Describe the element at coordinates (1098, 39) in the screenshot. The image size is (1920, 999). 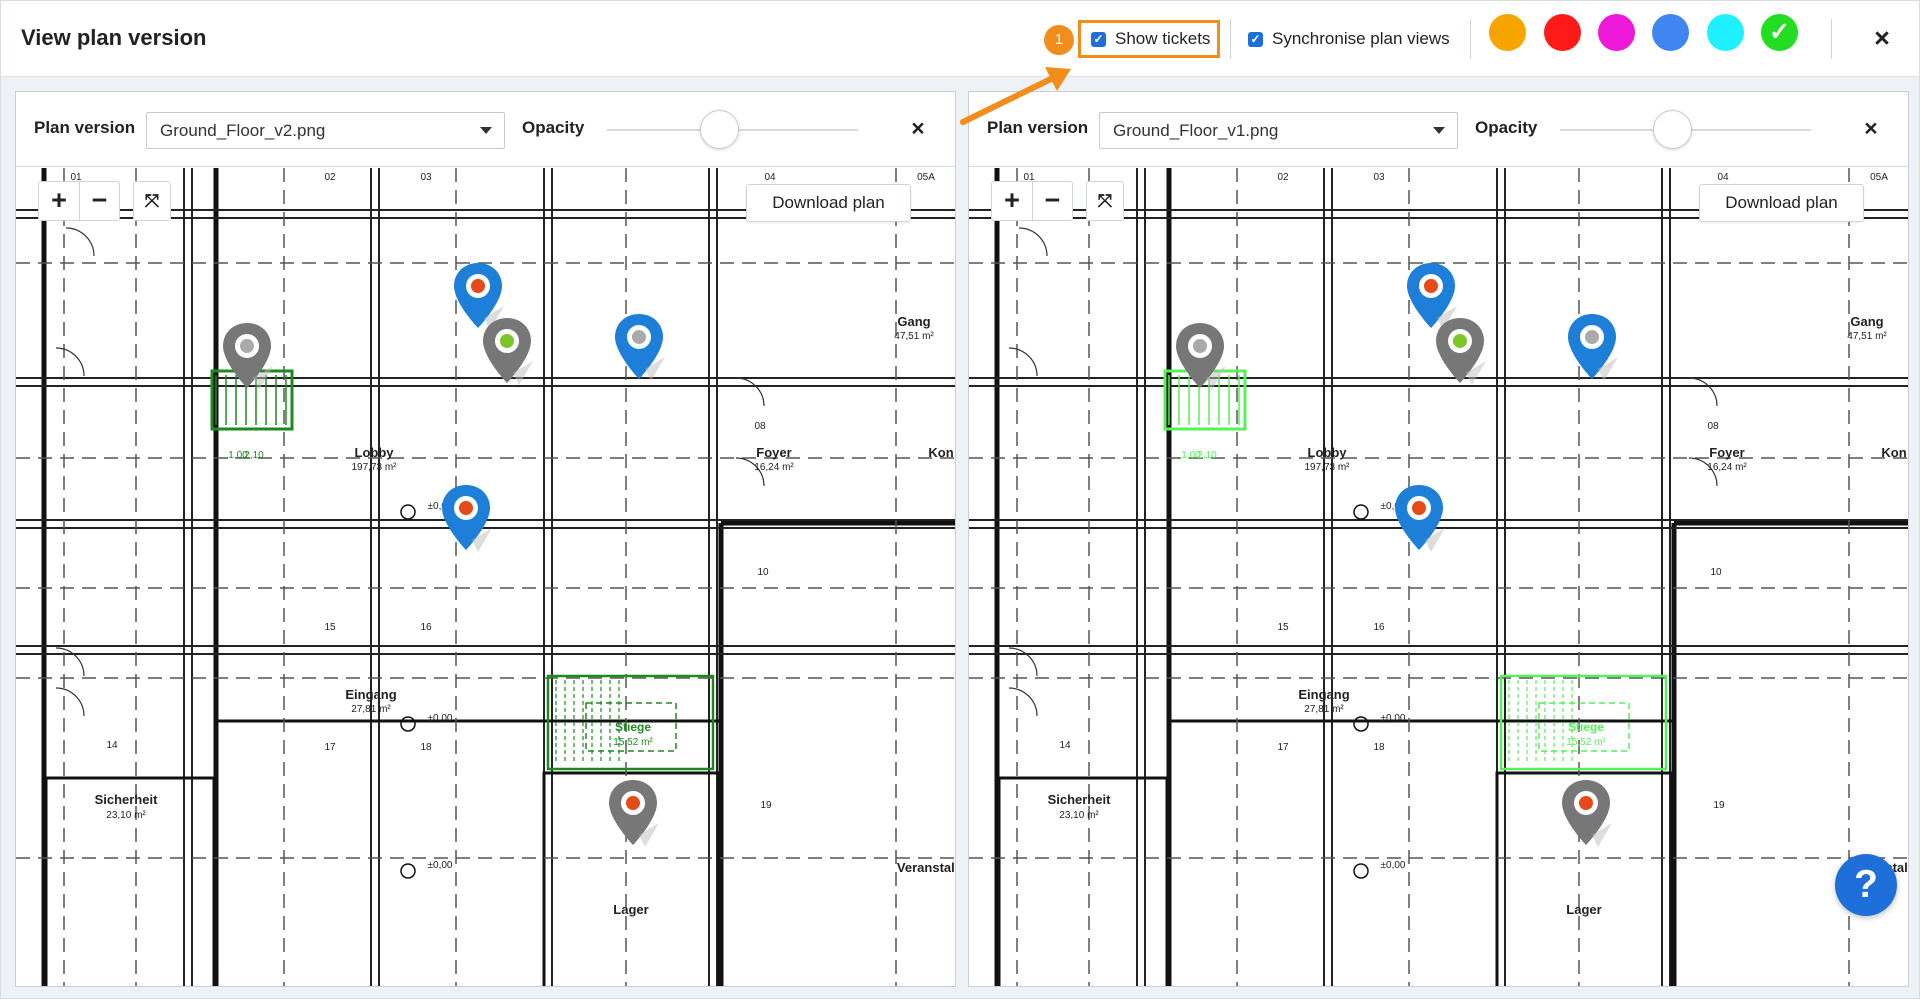
I see `show-tickets-checkbox: ✓` at that location.